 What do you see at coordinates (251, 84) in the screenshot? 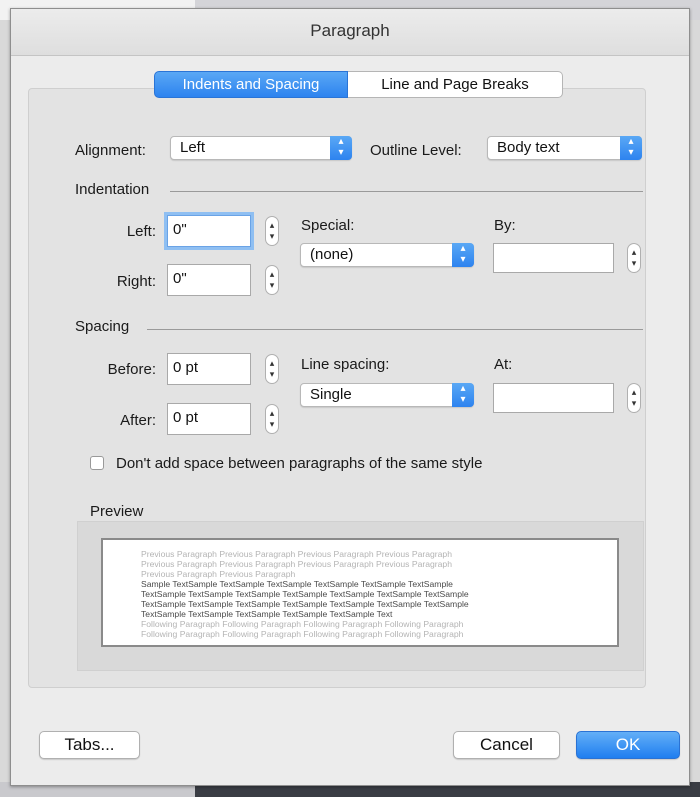
I see `tab-indents-and-spacing: Indents and Spacing` at bounding box center [251, 84].